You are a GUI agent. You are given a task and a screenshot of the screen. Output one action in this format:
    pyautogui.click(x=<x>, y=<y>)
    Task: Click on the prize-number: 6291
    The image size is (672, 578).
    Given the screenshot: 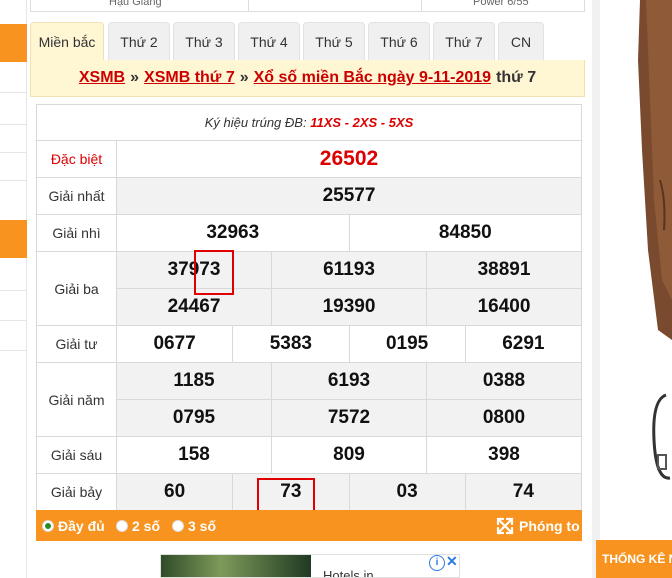 What is the action you would take?
    pyautogui.click(x=523, y=344)
    